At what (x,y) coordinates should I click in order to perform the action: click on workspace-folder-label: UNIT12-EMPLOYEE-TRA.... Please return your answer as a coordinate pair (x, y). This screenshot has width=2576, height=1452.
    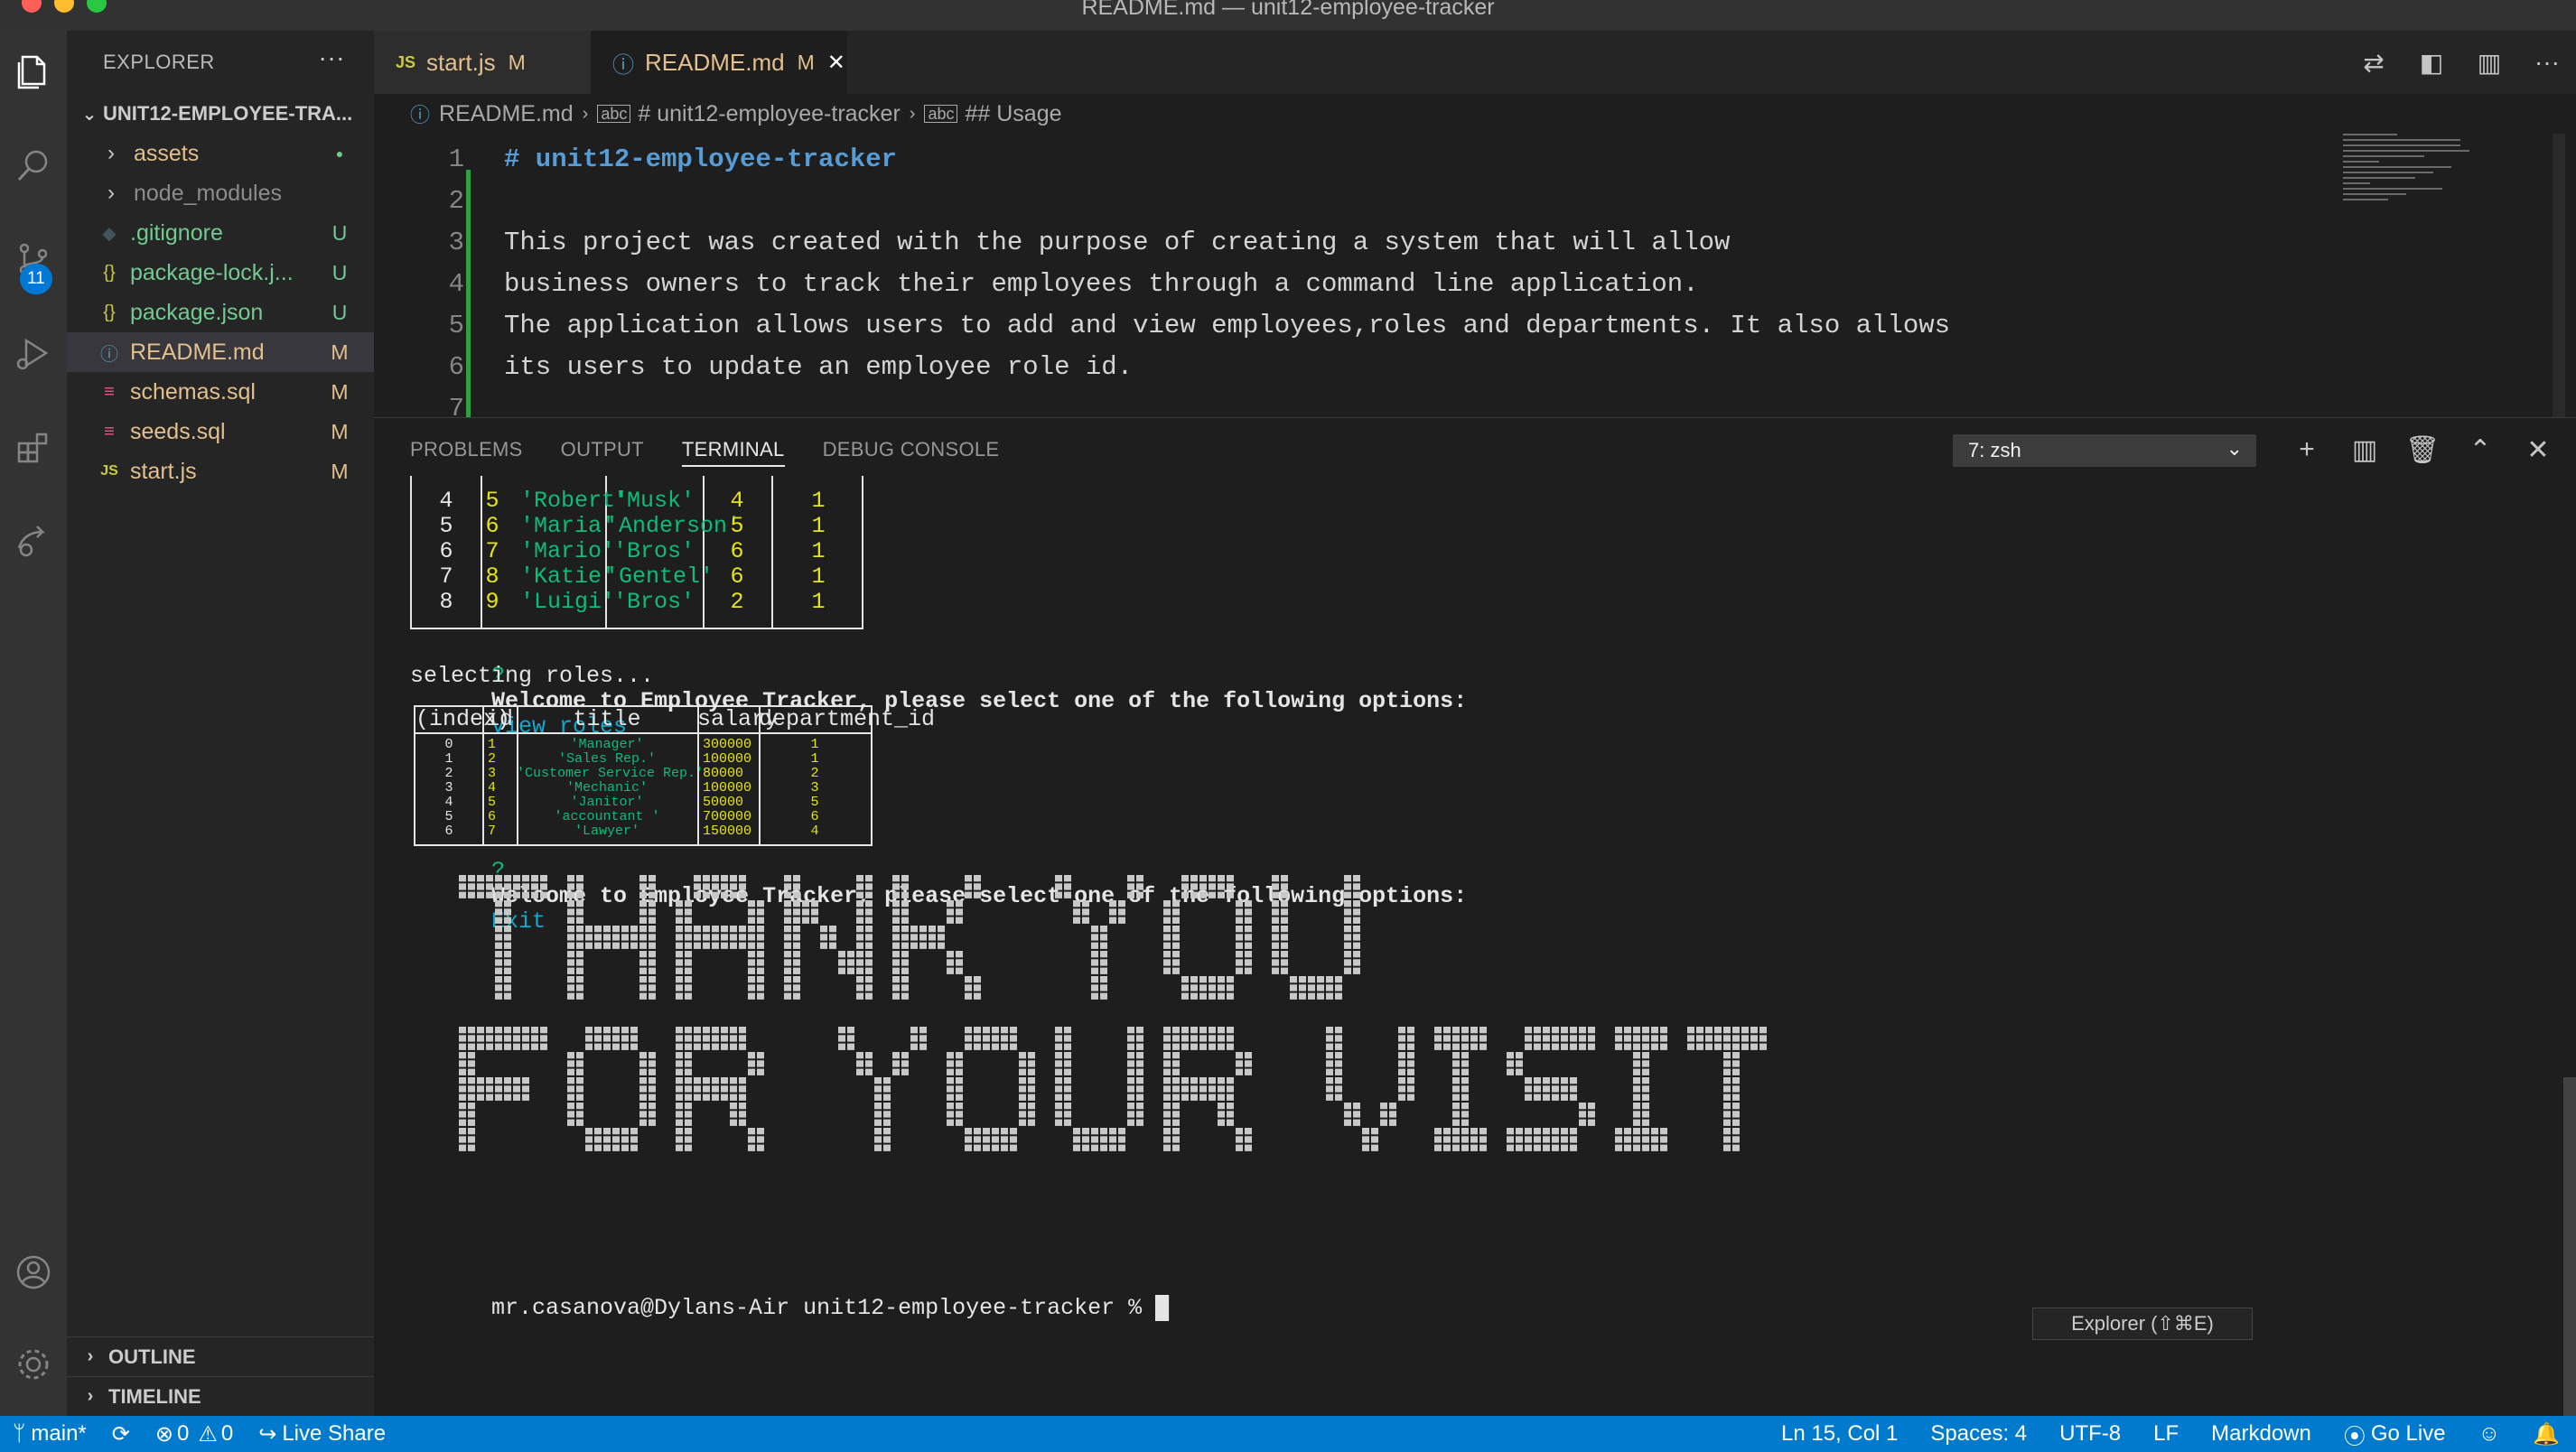
    Looking at the image, I should click on (228, 114).